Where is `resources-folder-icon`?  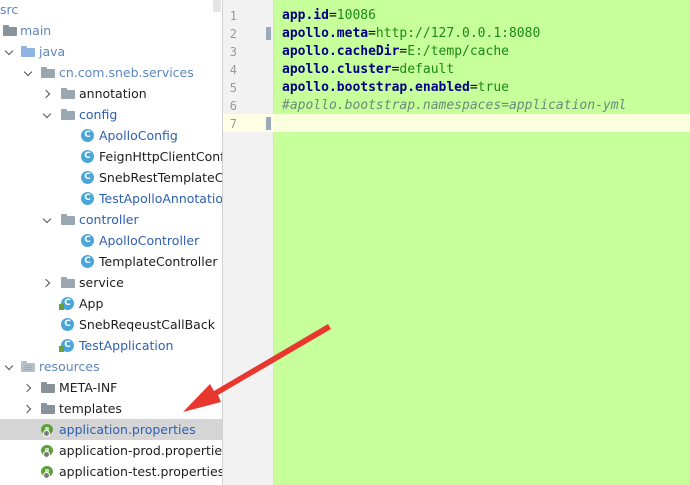
resources-folder-icon is located at coordinates (28, 366).